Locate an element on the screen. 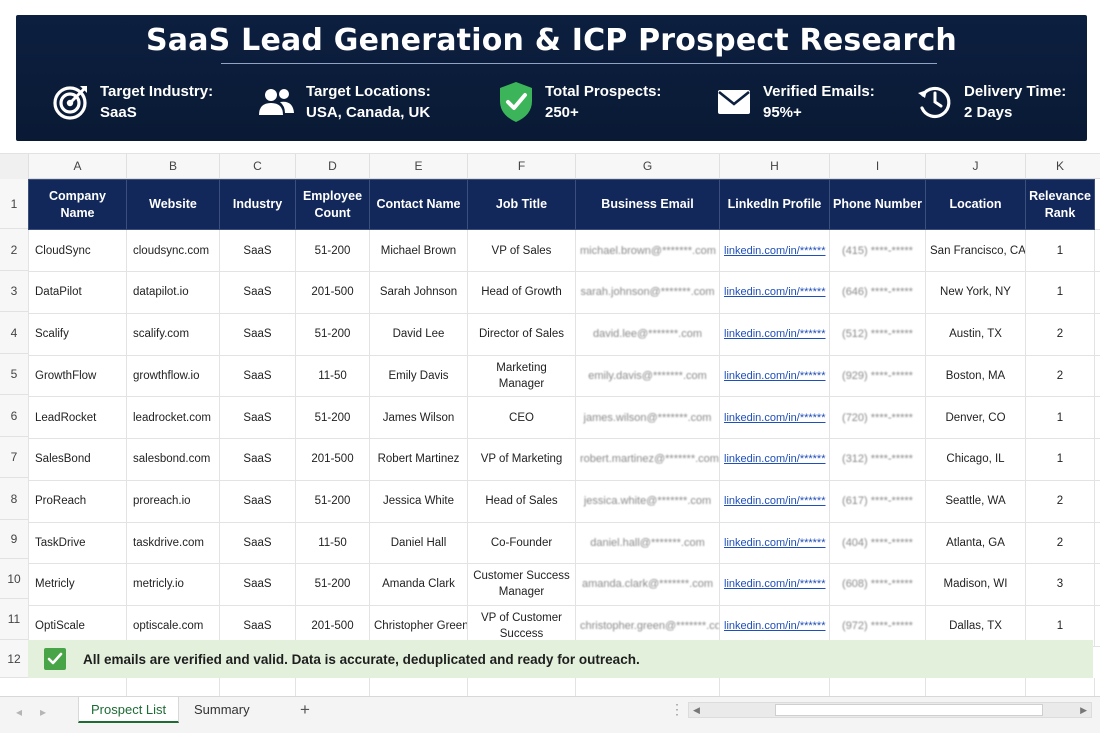 This screenshot has height=733, width=1100. header-phone-number: Phone Number is located at coordinates (877, 204).